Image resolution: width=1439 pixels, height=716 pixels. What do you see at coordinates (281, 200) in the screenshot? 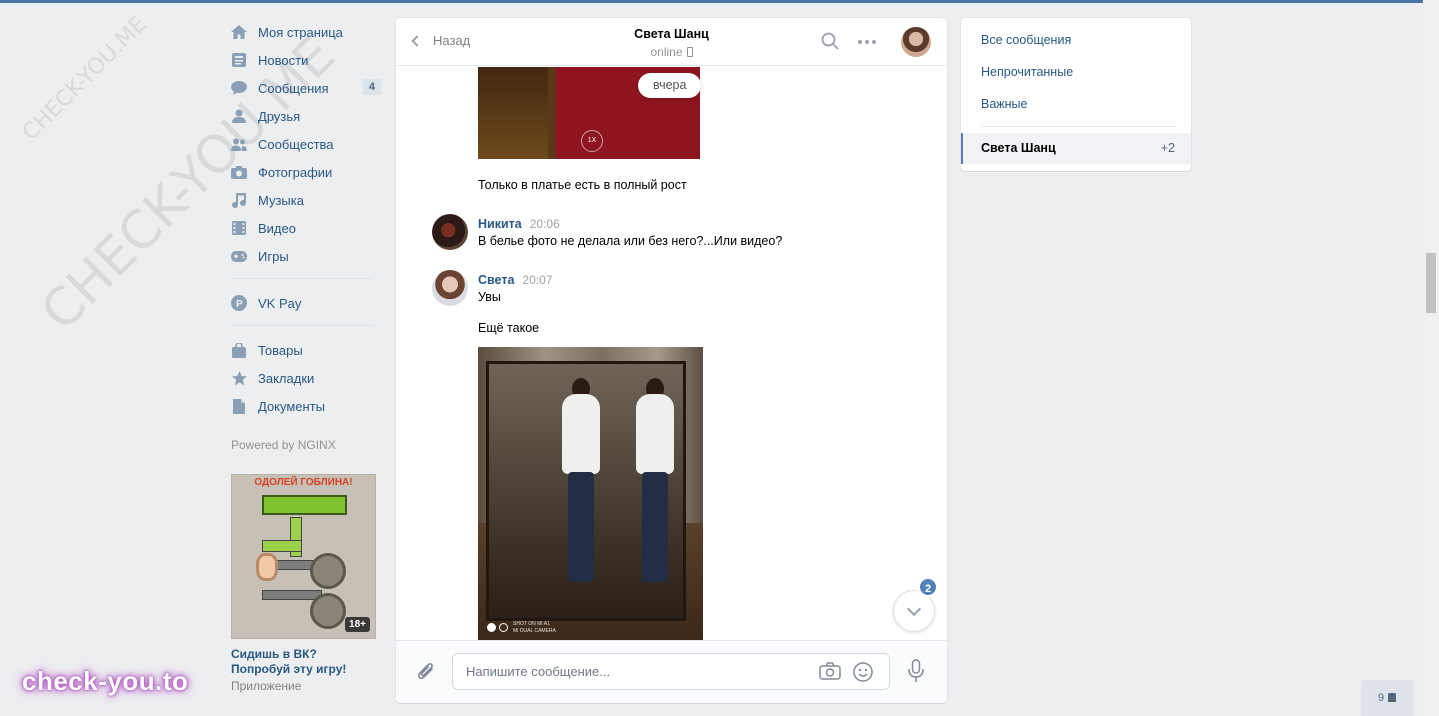
I see `nav-label: Музыка` at bounding box center [281, 200].